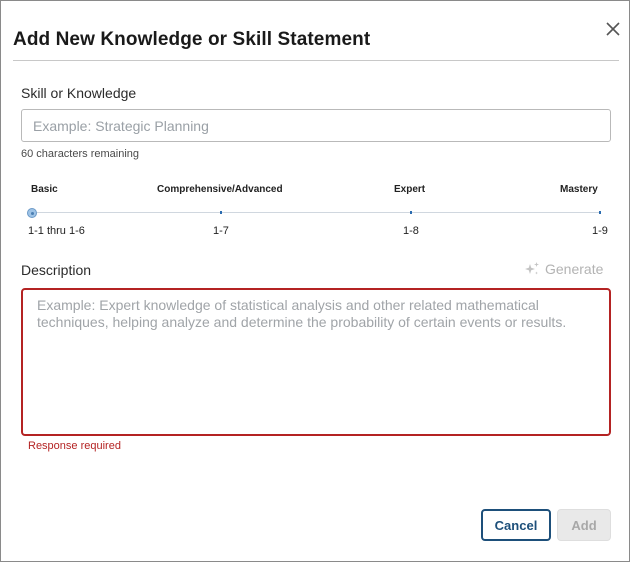 The image size is (630, 562). I want to click on level-label-expert: Expert, so click(410, 189).